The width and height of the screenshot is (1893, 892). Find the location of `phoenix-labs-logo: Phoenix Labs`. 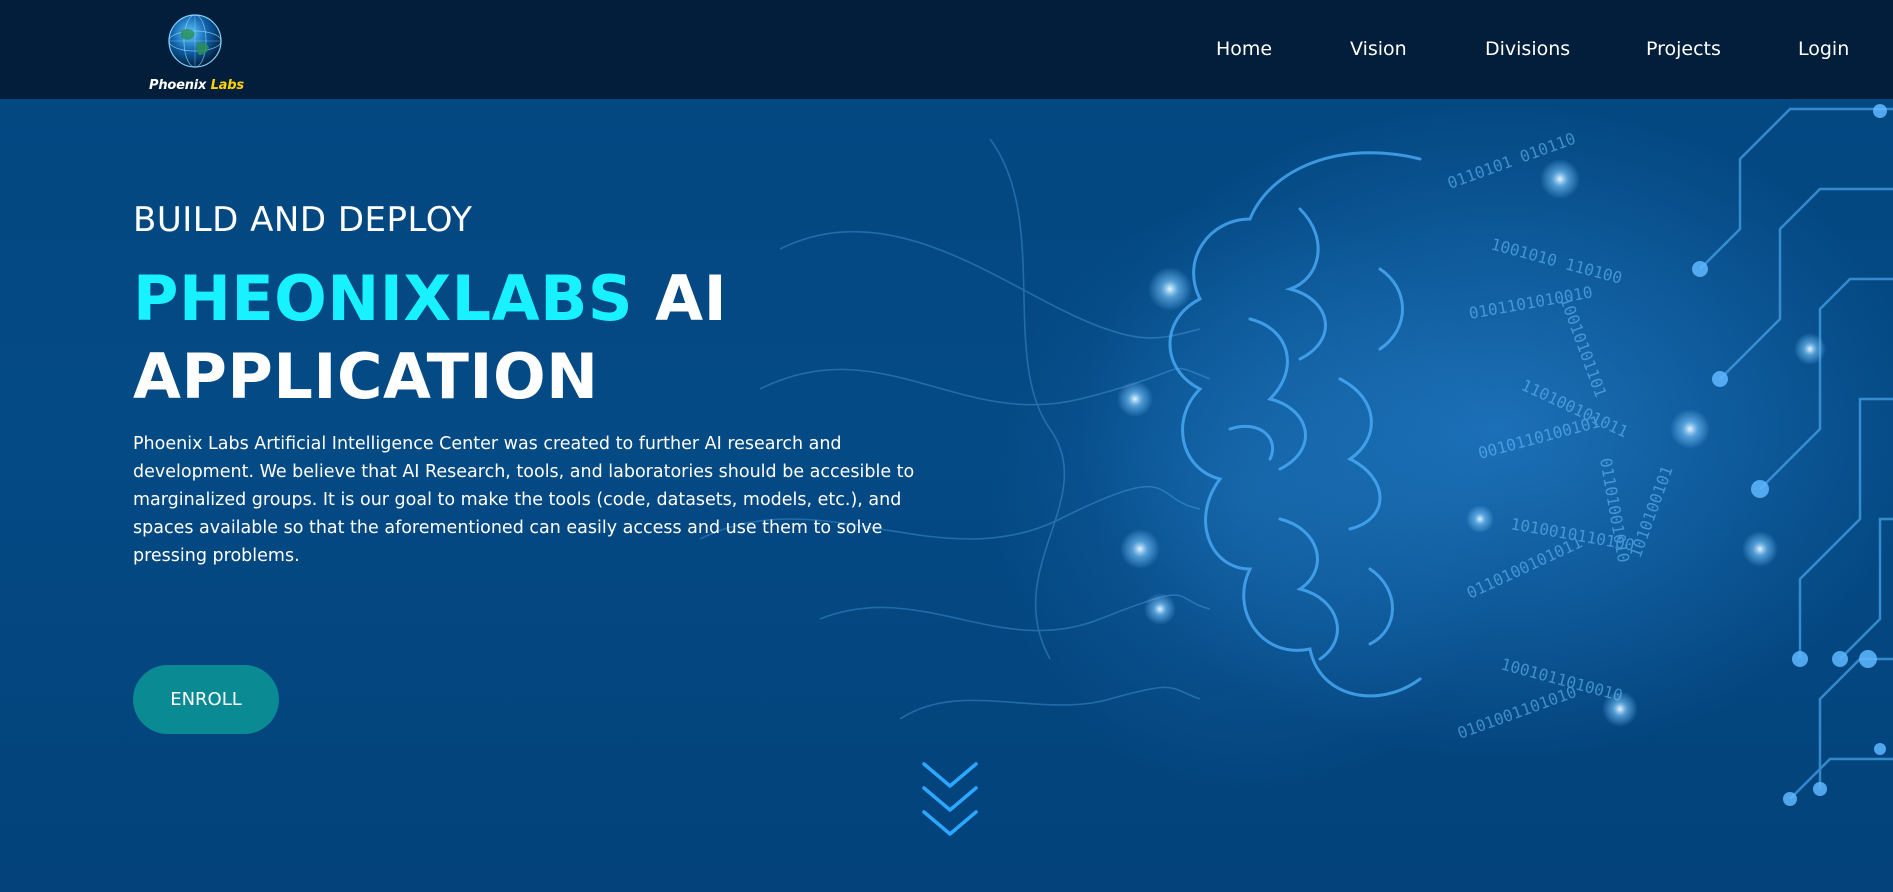

phoenix-labs-logo: Phoenix Labs is located at coordinates (200, 52).